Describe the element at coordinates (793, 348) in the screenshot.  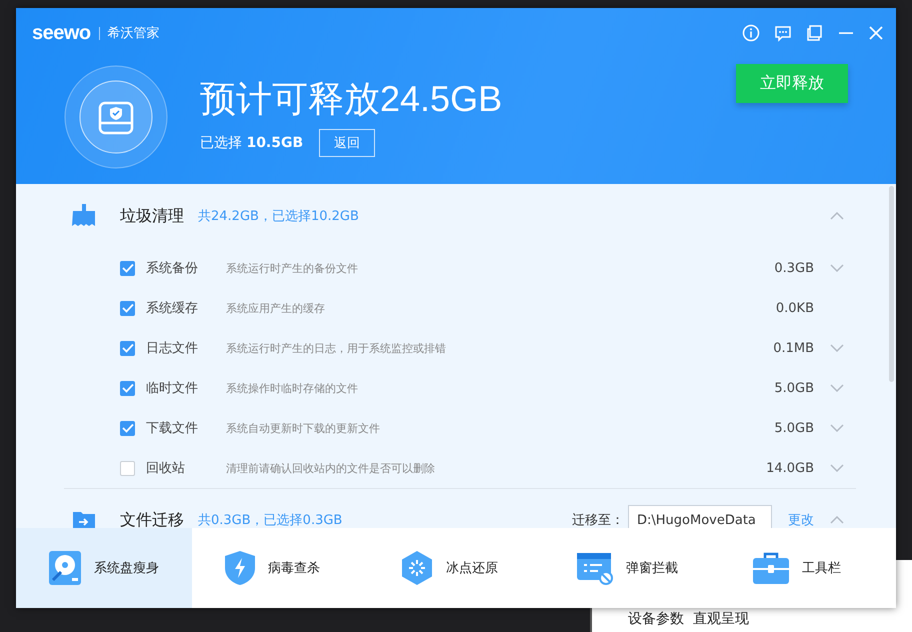
I see `item-size: 0.1MB` at that location.